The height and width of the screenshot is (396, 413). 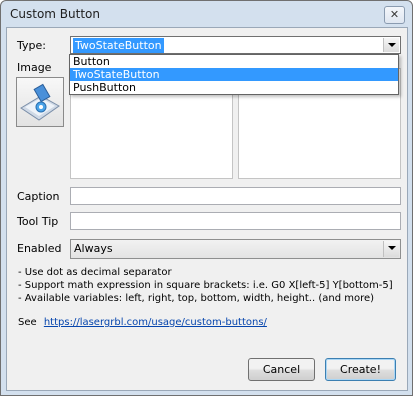 What do you see at coordinates (360, 369) in the screenshot?
I see `create-button: Create!` at bounding box center [360, 369].